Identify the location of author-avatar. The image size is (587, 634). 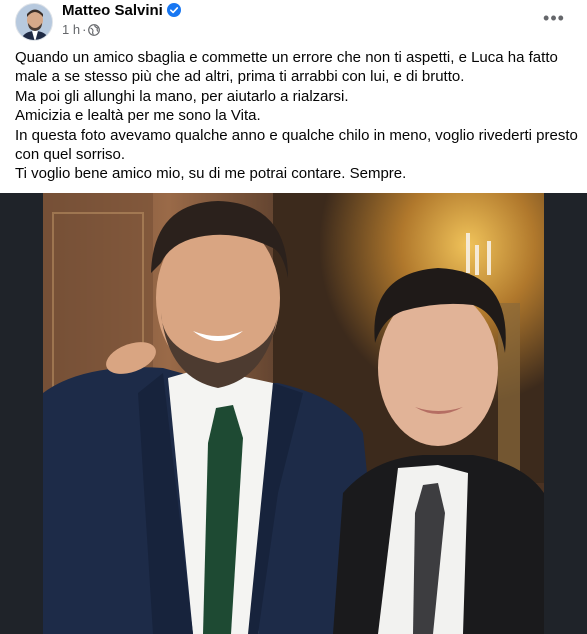
(34, 22).